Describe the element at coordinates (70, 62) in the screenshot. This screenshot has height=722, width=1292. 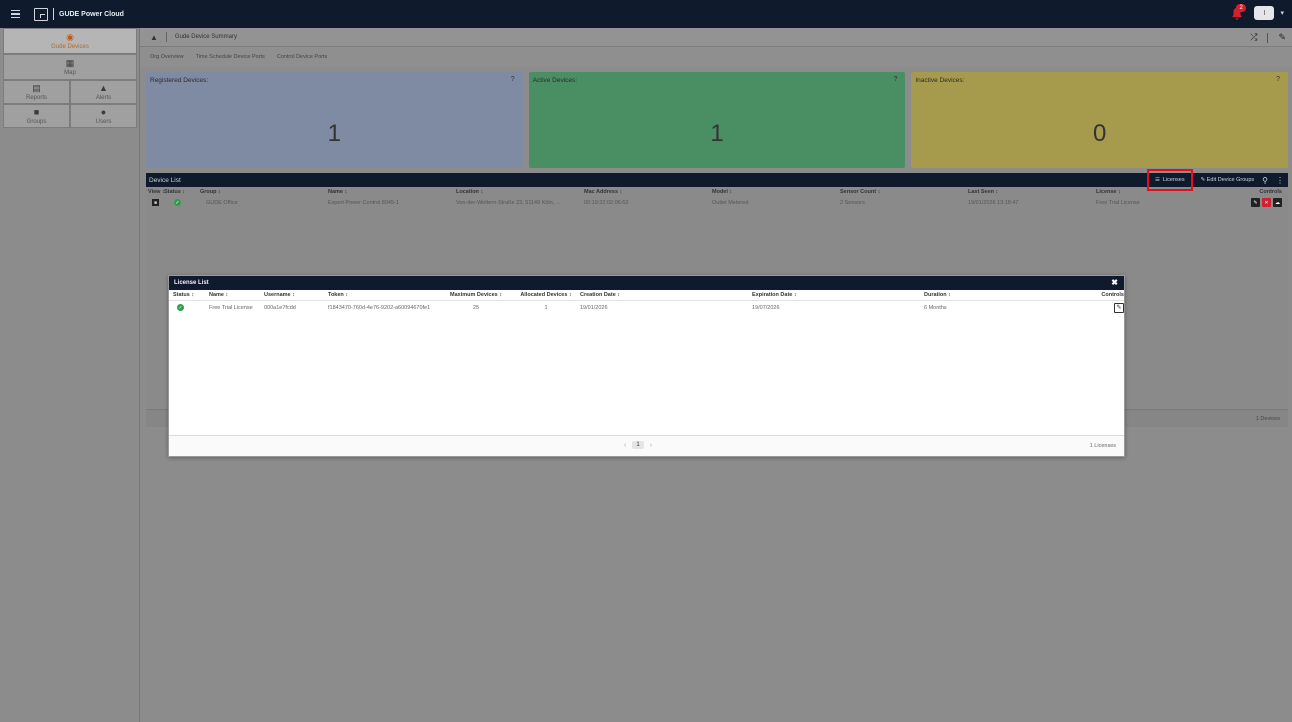
I see `map-icon: ▦` at that location.